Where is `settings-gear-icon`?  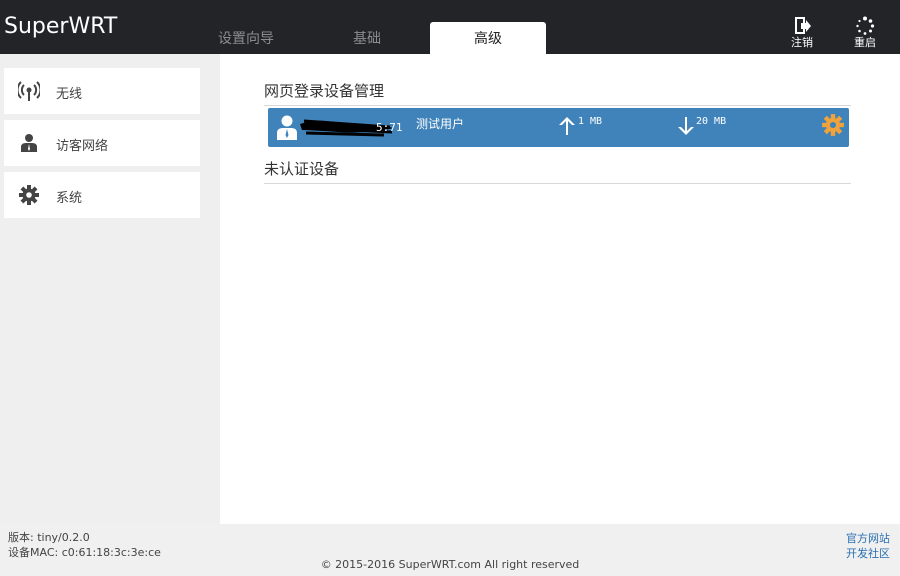 settings-gear-icon is located at coordinates (833, 125).